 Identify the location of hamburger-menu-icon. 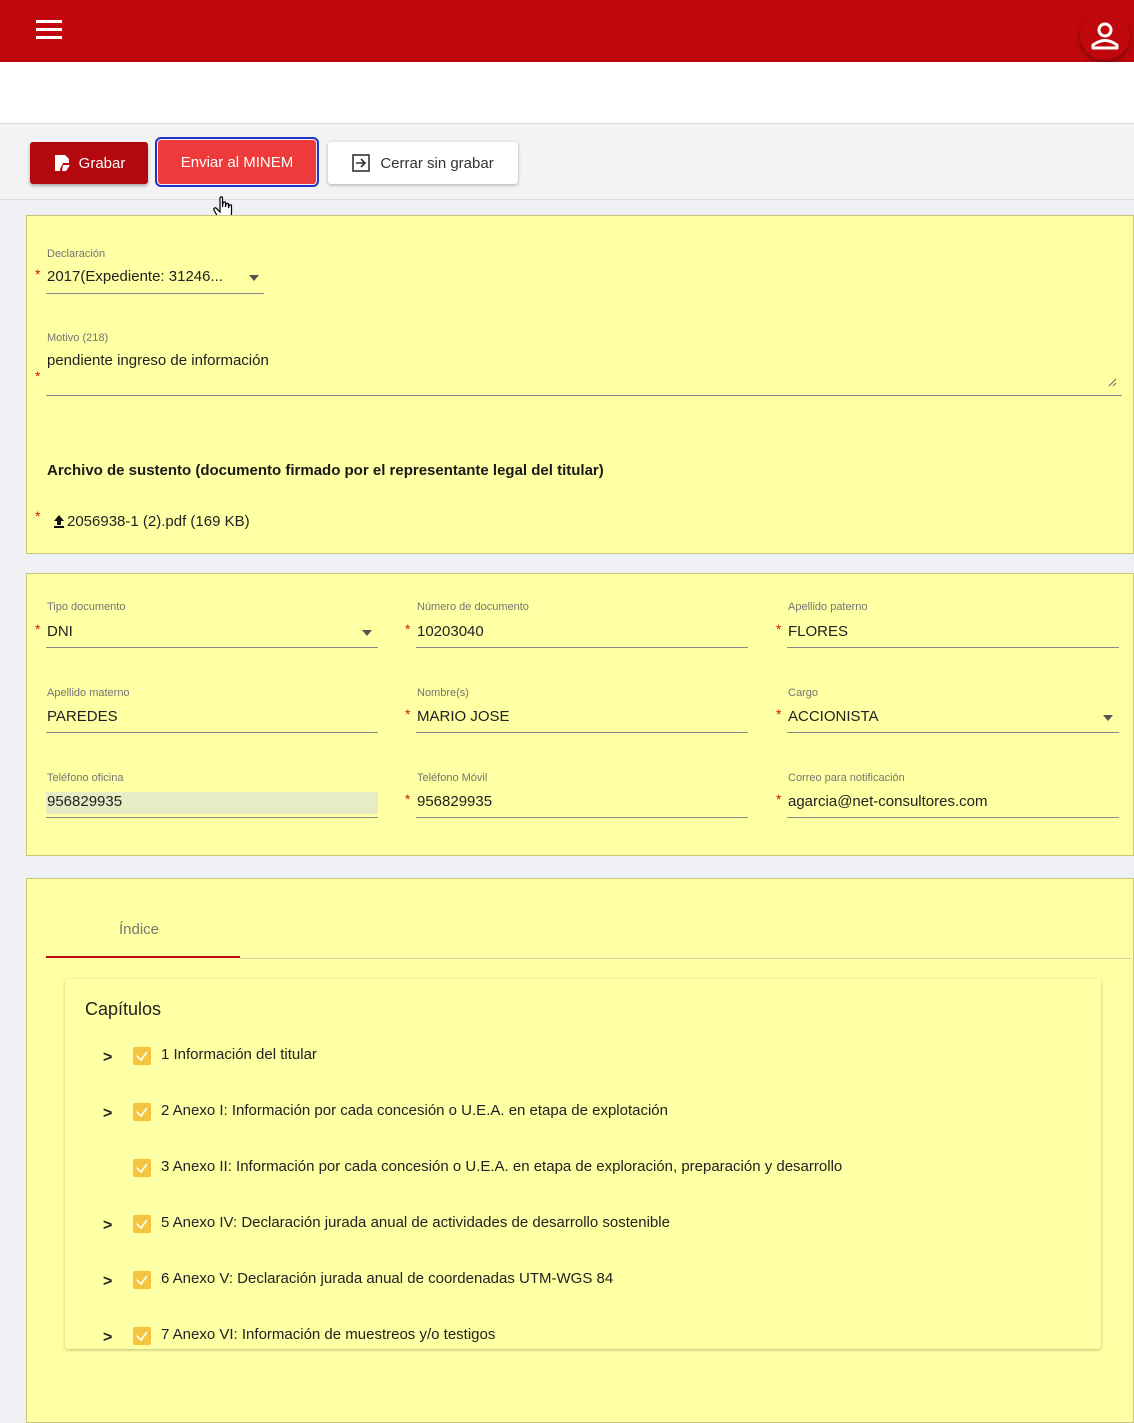
(49, 31).